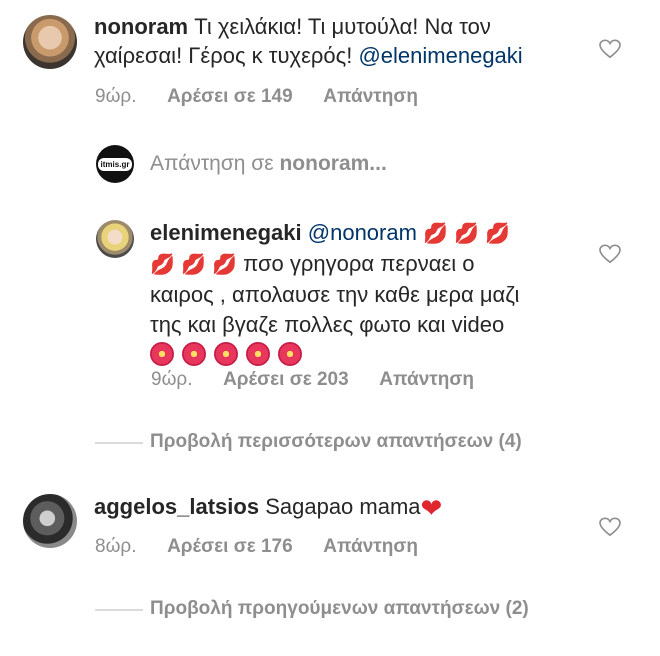 The width and height of the screenshot is (660, 656). Describe the element at coordinates (440, 55) in the screenshot. I see `mention-elenimenegaki: @elenimenegaki` at that location.